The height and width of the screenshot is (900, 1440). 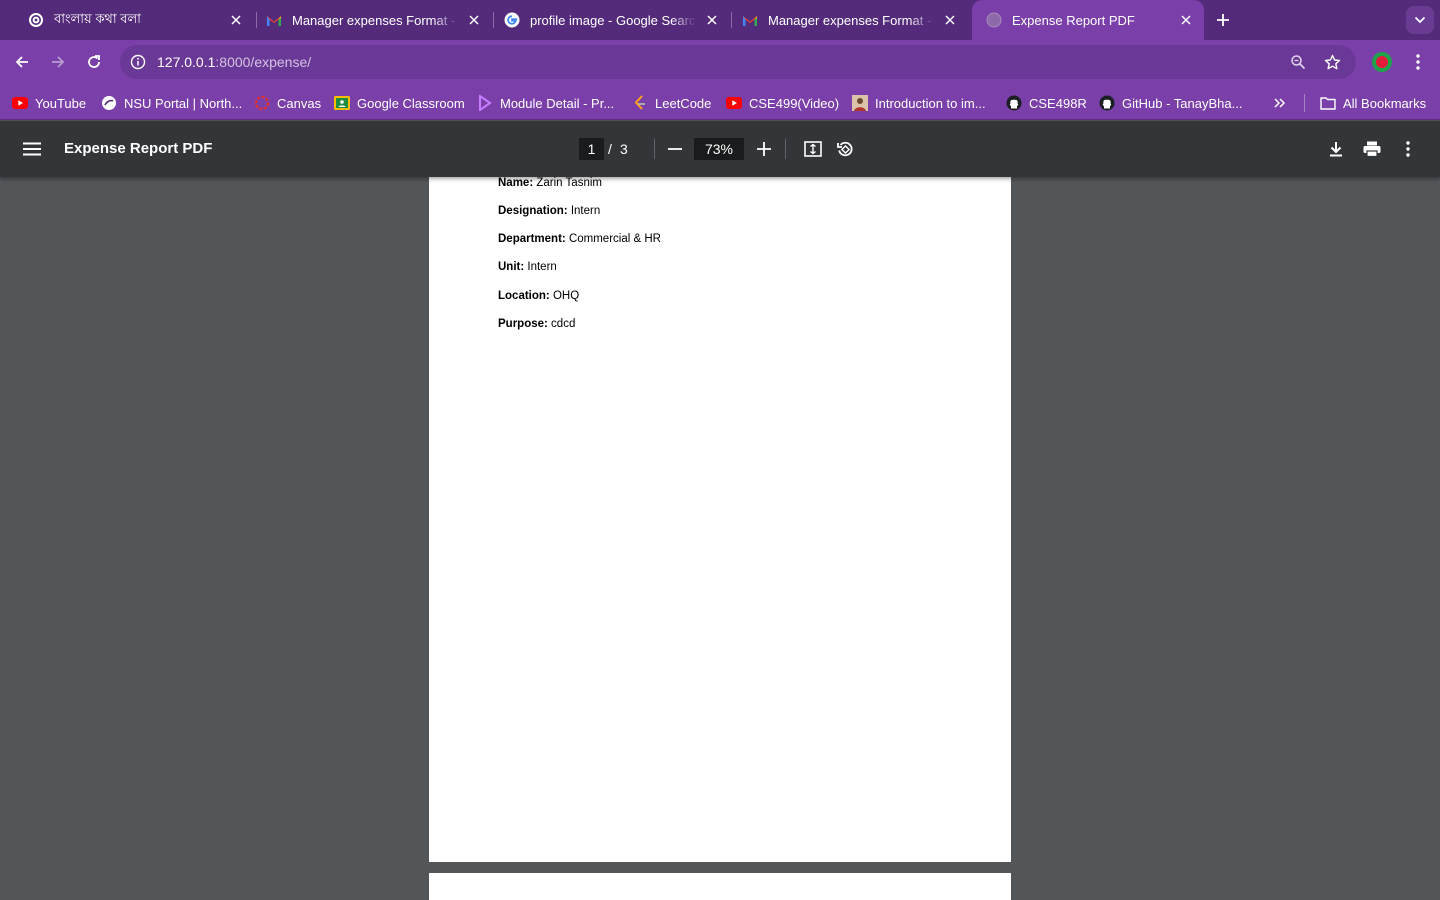 I want to click on fit-page-icon, so click(x=813, y=149).